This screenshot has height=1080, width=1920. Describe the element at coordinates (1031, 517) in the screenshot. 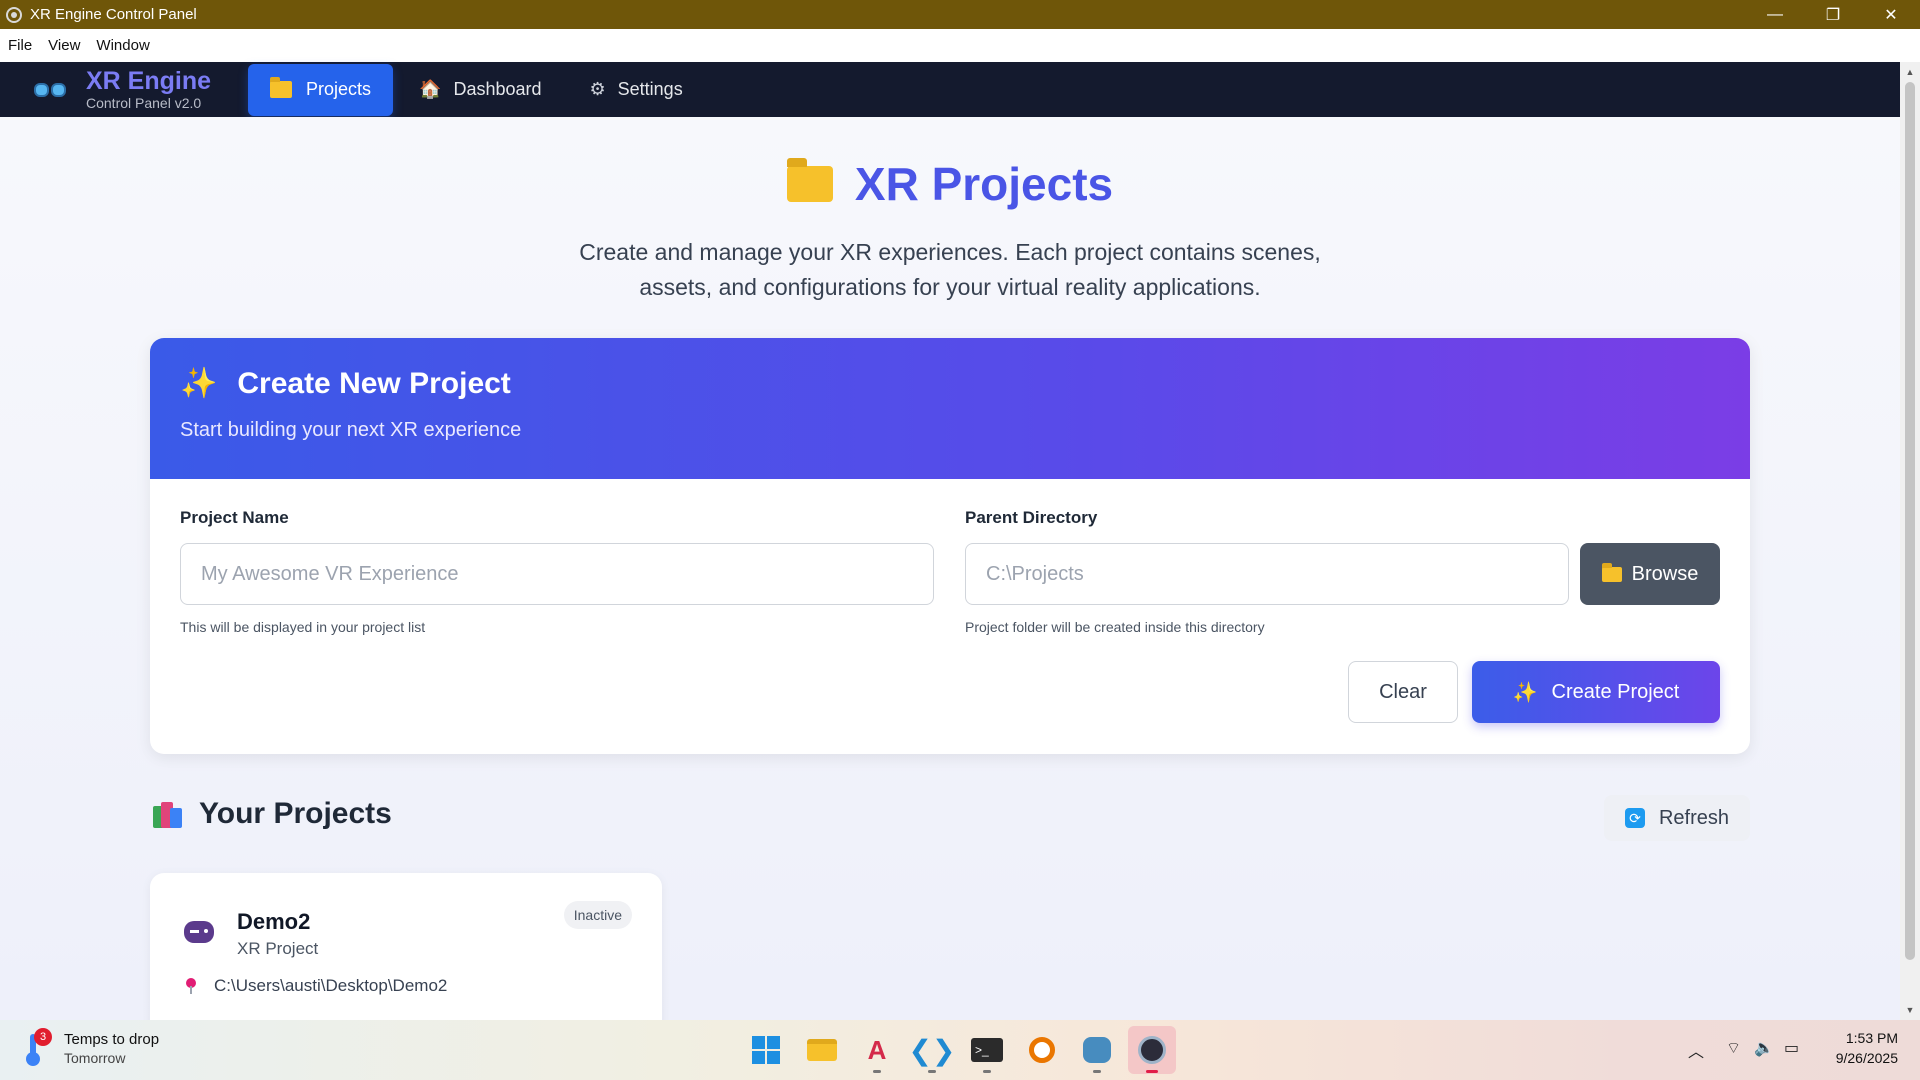

I see `parent-directory-label: Parent Directory` at that location.